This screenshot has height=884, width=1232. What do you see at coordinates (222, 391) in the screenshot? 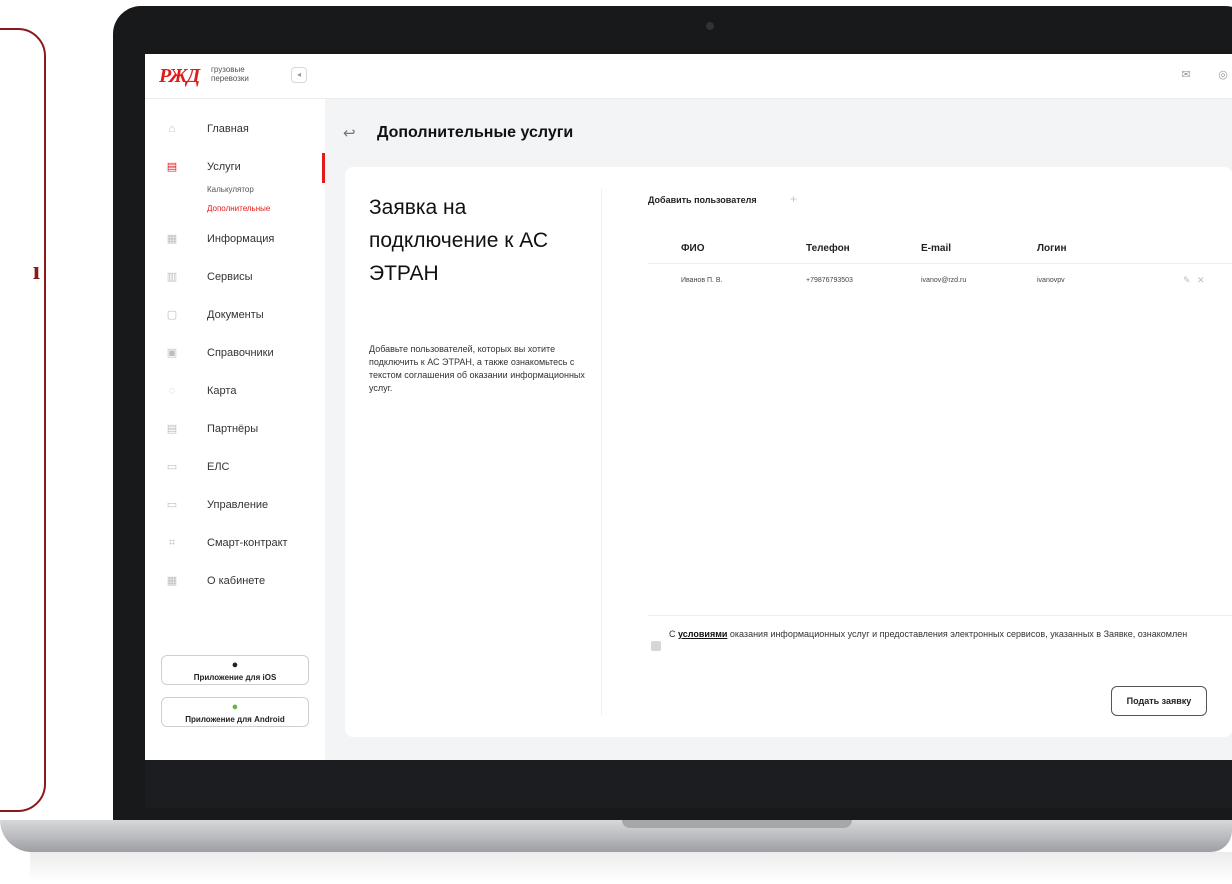
I see `sidebar-item-label: Карта` at bounding box center [222, 391].